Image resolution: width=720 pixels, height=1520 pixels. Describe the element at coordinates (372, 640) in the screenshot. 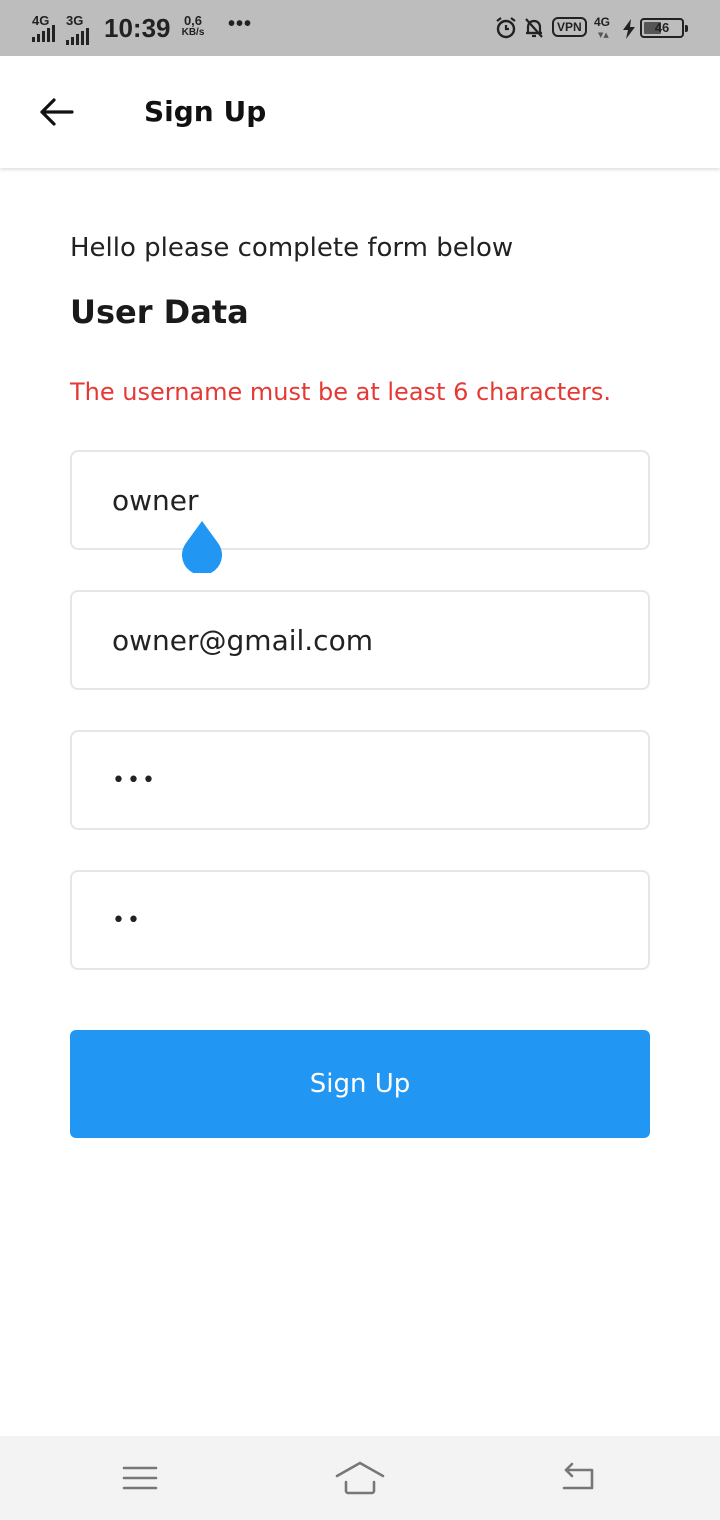

I see `email-input` at that location.